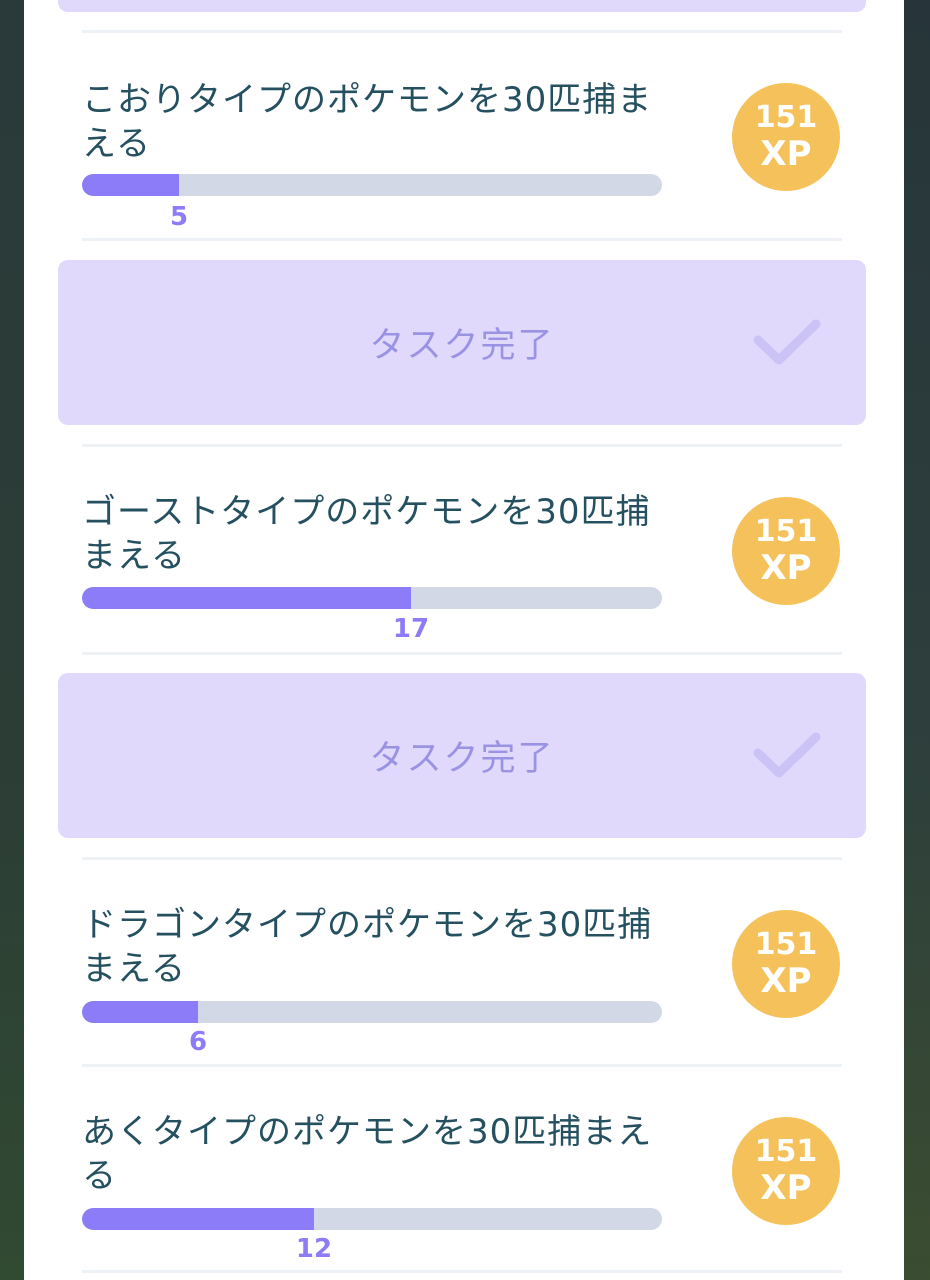 The height and width of the screenshot is (1280, 930). What do you see at coordinates (366, 534) in the screenshot?
I see `task-title: ゴーストタイプのポケモンを30匹捕まえる` at bounding box center [366, 534].